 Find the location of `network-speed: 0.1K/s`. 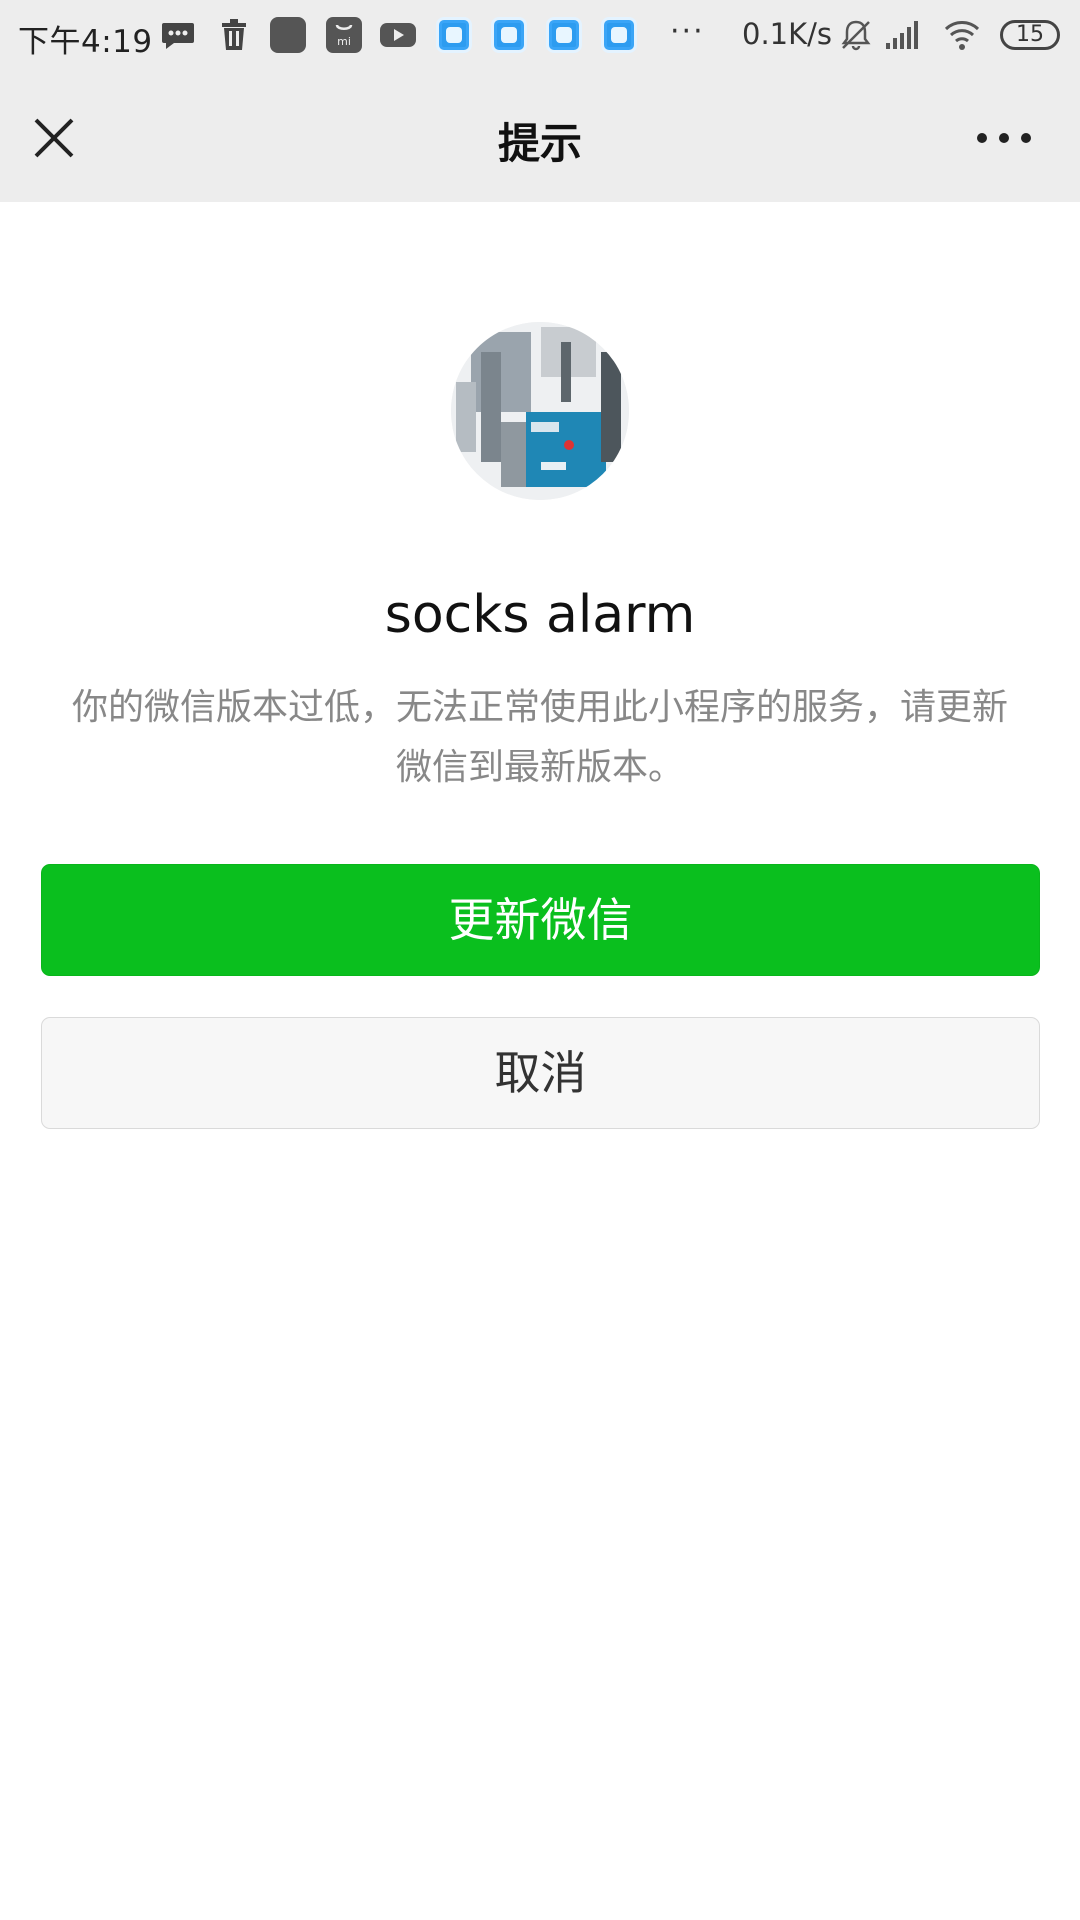

network-speed: 0.1K/s is located at coordinates (787, 34).